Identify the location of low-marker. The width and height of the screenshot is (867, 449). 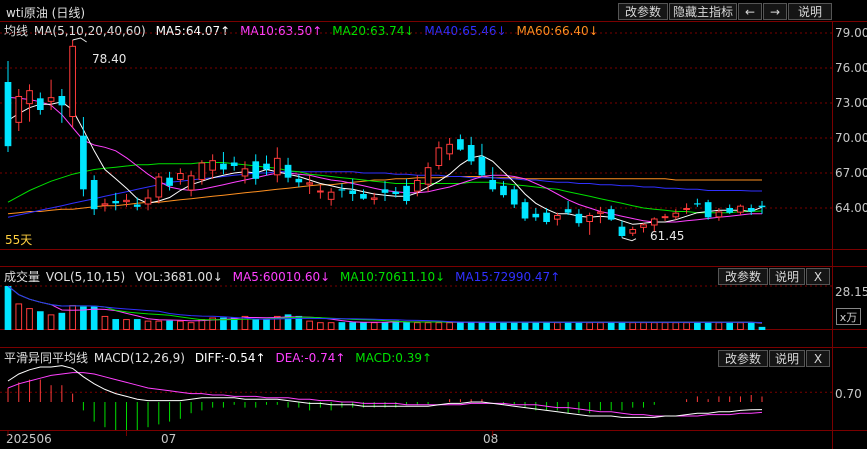
(629, 239).